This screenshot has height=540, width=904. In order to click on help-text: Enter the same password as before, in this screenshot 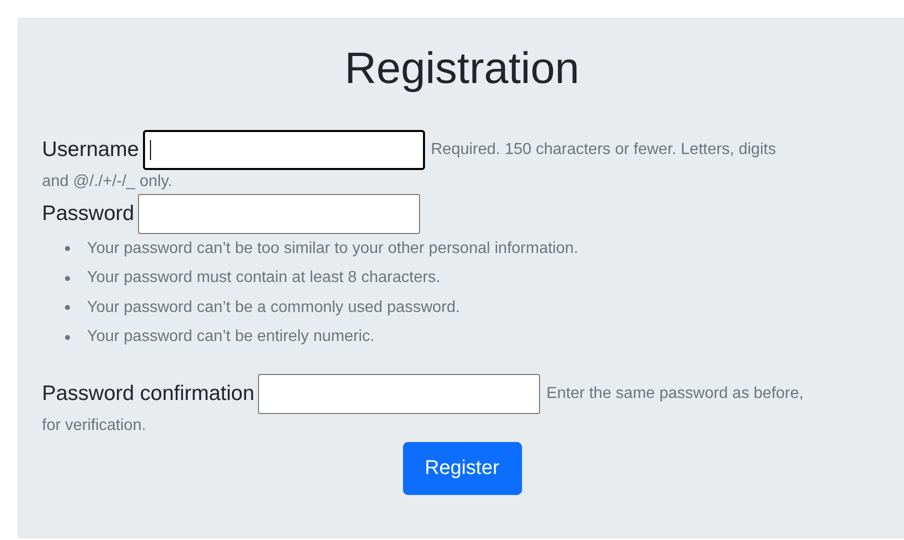, I will do `click(675, 393)`.